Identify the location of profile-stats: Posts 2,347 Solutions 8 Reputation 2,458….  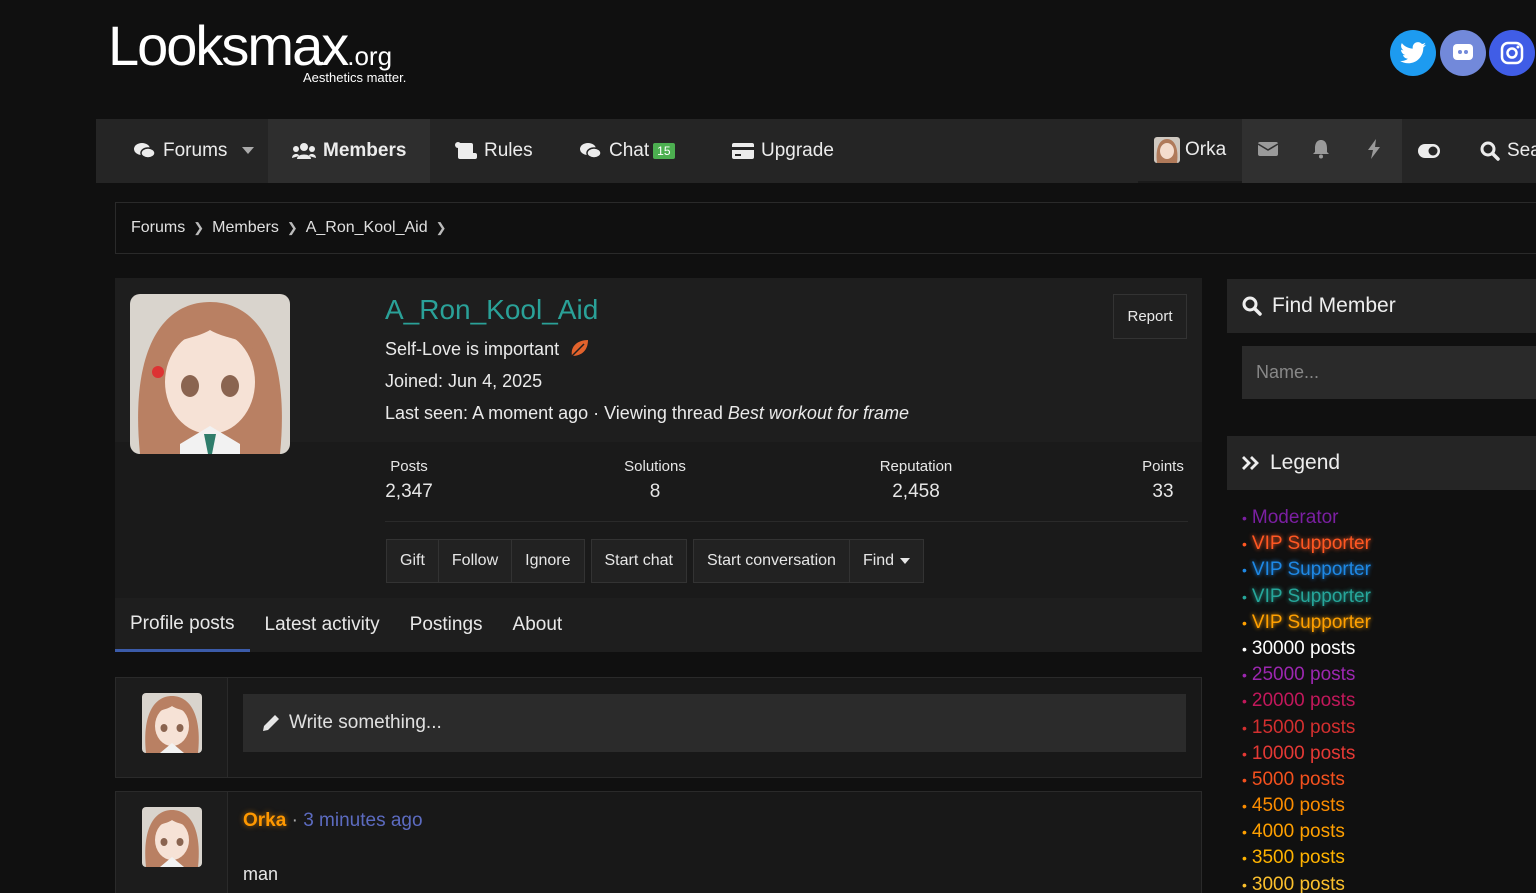
(786, 482).